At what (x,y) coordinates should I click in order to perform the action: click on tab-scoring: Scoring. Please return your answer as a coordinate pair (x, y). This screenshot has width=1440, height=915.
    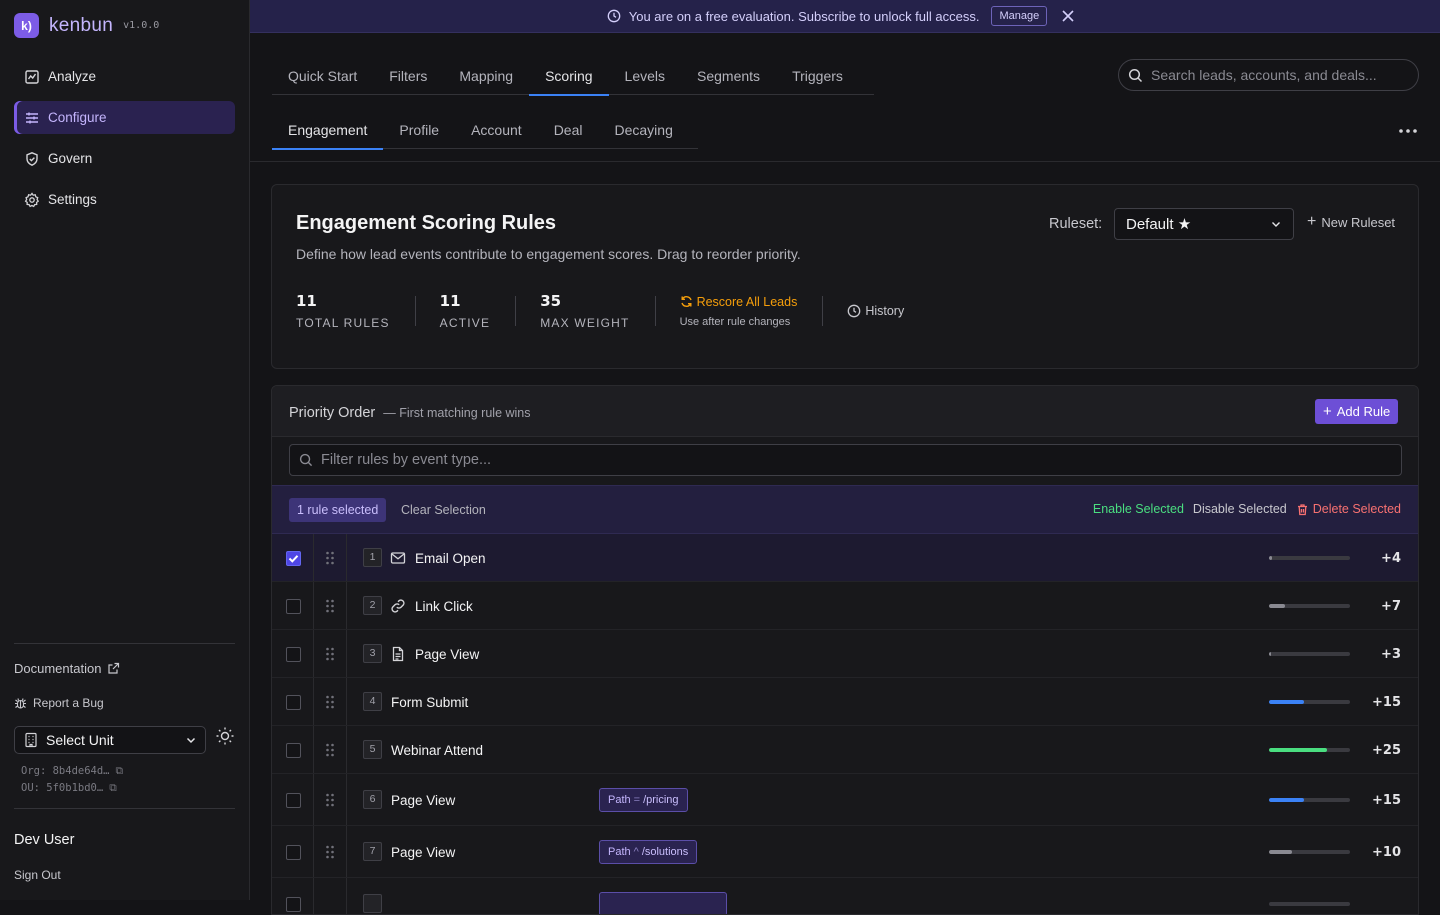
    Looking at the image, I should click on (569, 77).